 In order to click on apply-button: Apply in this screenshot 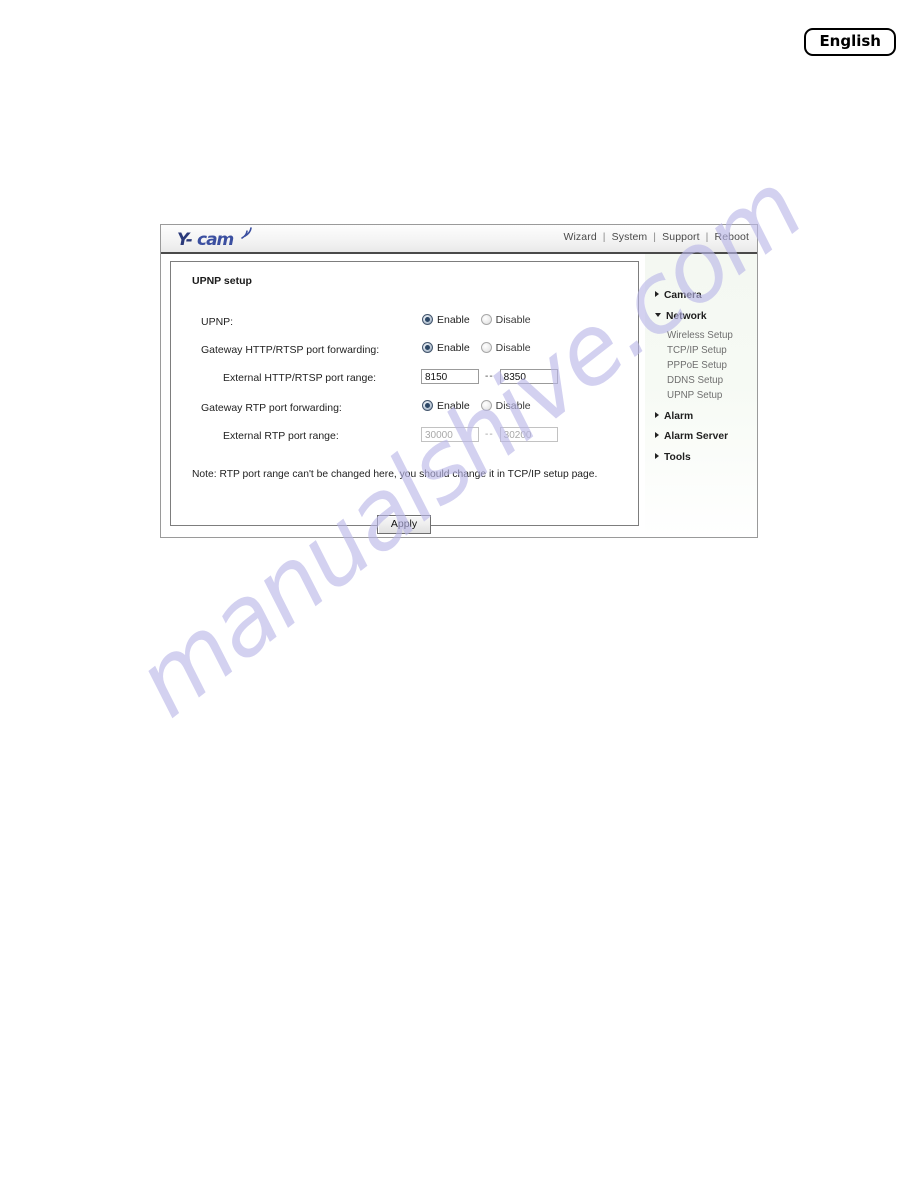, I will do `click(404, 525)`.